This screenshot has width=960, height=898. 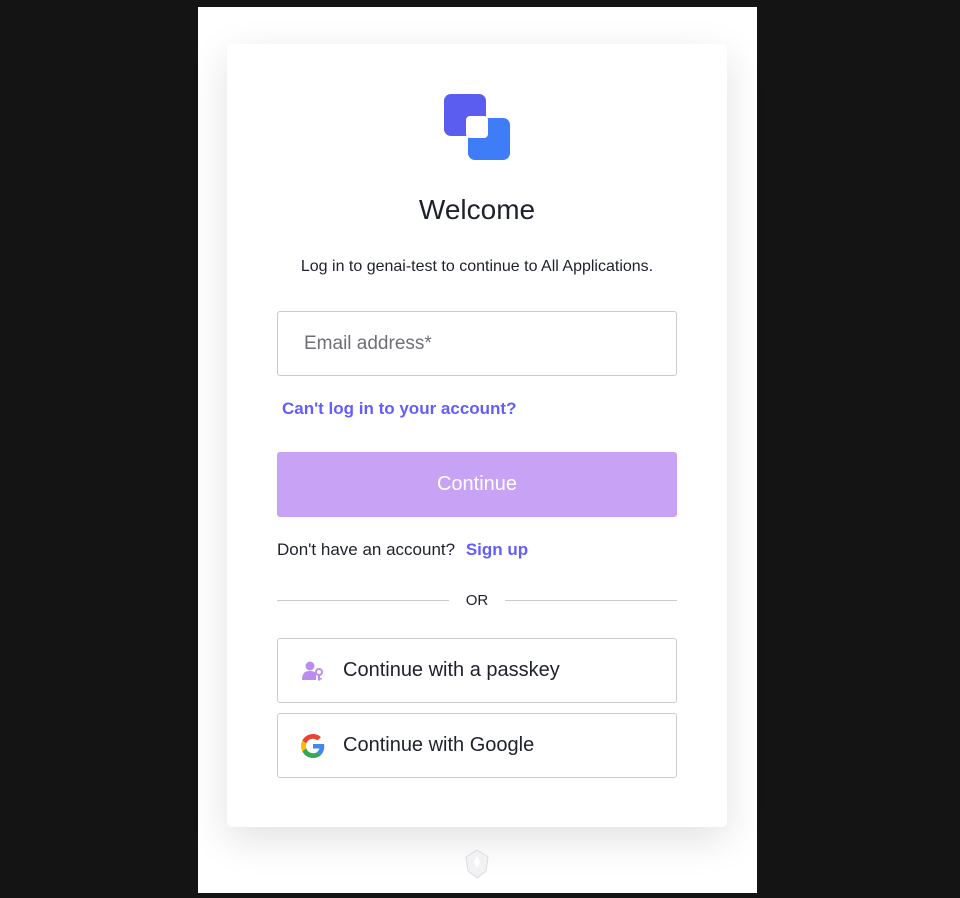 What do you see at coordinates (477, 864) in the screenshot?
I see `shield-badge-icon` at bounding box center [477, 864].